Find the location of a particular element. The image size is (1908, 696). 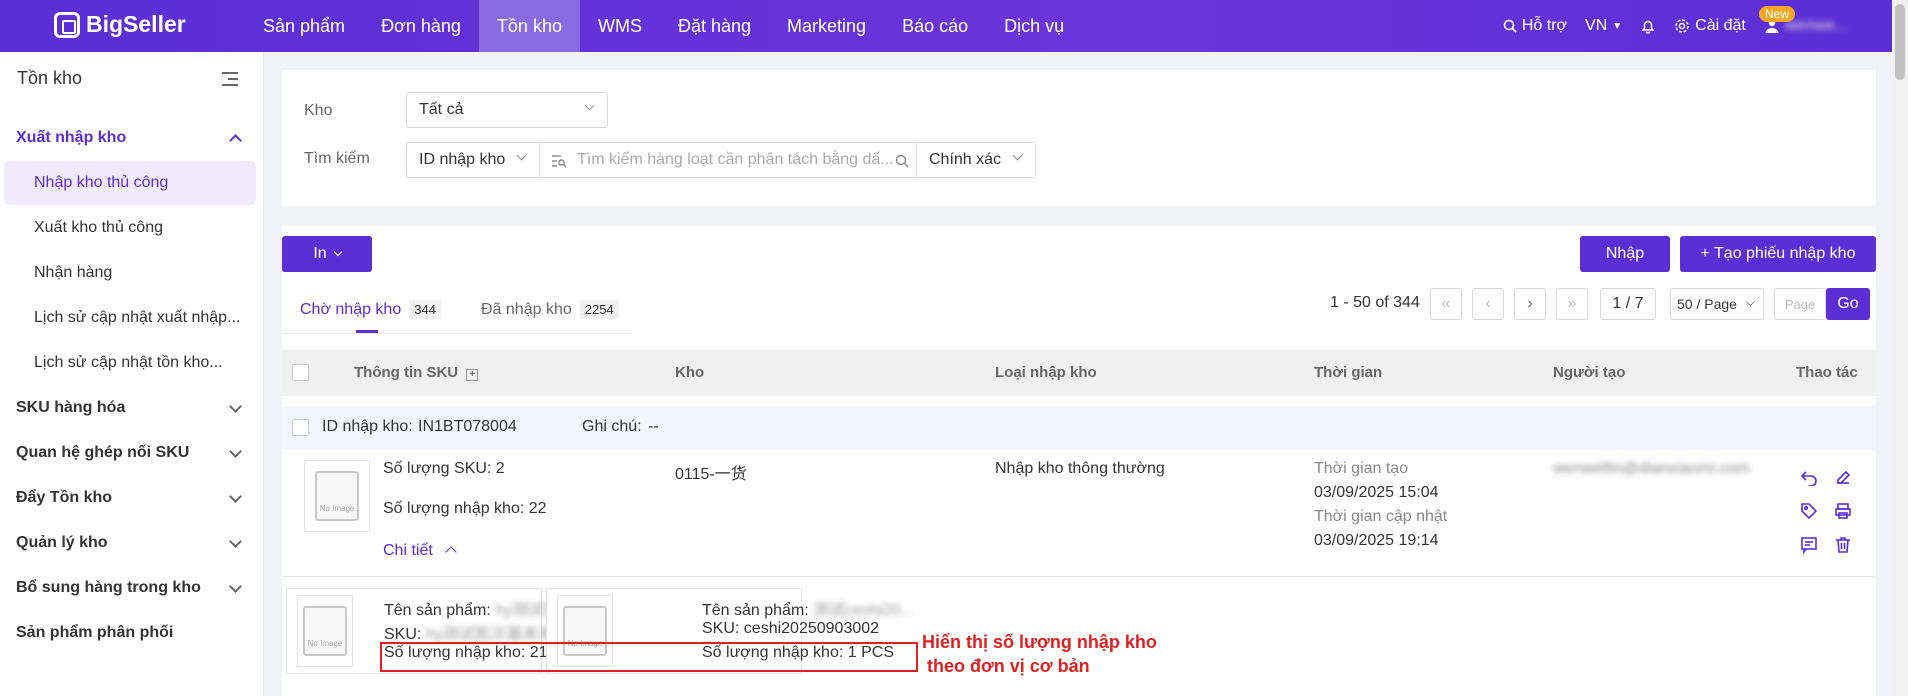

nav-don-hang: Đơn hàng is located at coordinates (421, 26).